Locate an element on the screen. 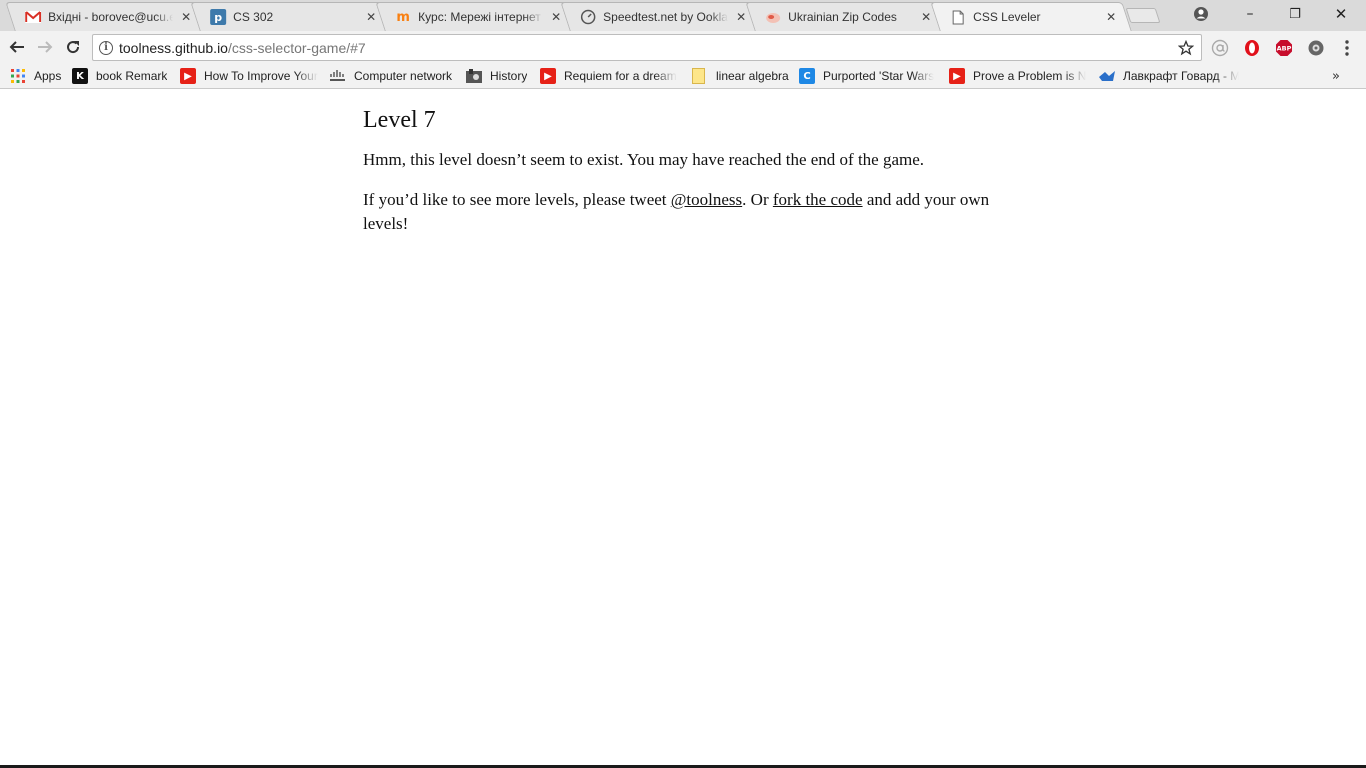  tab-title: Speedtest.net by Ookla is located at coordinates (665, 17).